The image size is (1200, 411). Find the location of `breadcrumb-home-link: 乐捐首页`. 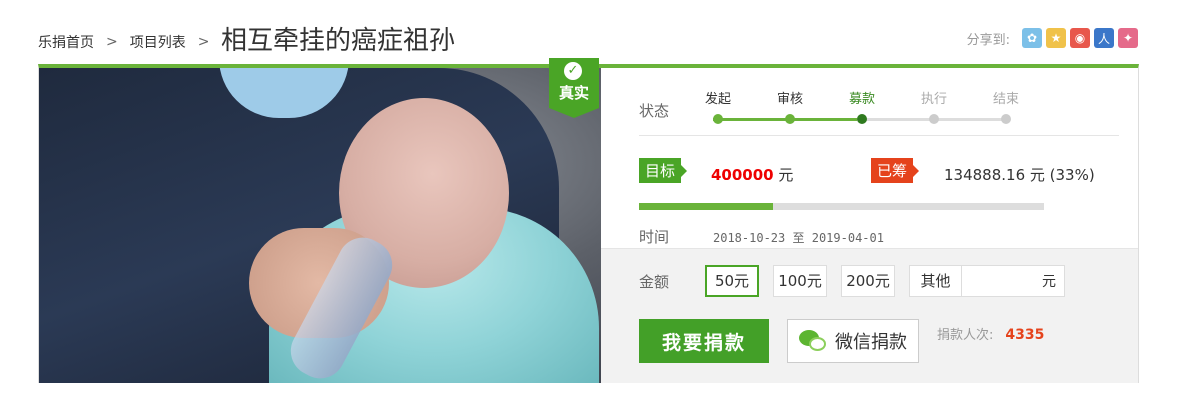

breadcrumb-home-link: 乐捐首页 is located at coordinates (66, 42).